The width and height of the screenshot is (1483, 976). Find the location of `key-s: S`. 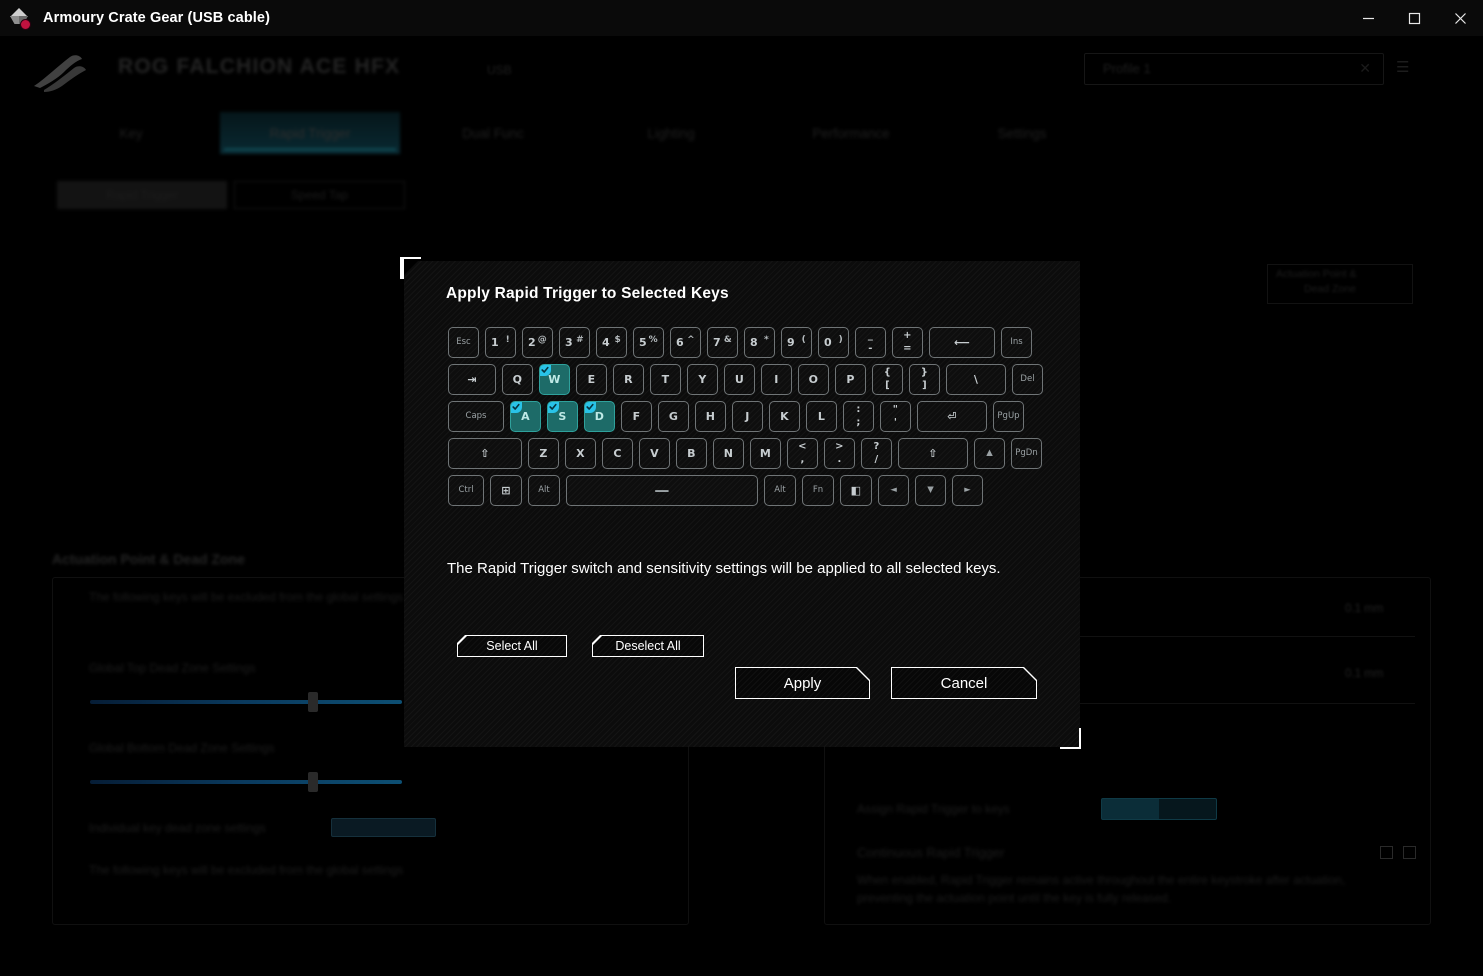

key-s: S is located at coordinates (562, 416).